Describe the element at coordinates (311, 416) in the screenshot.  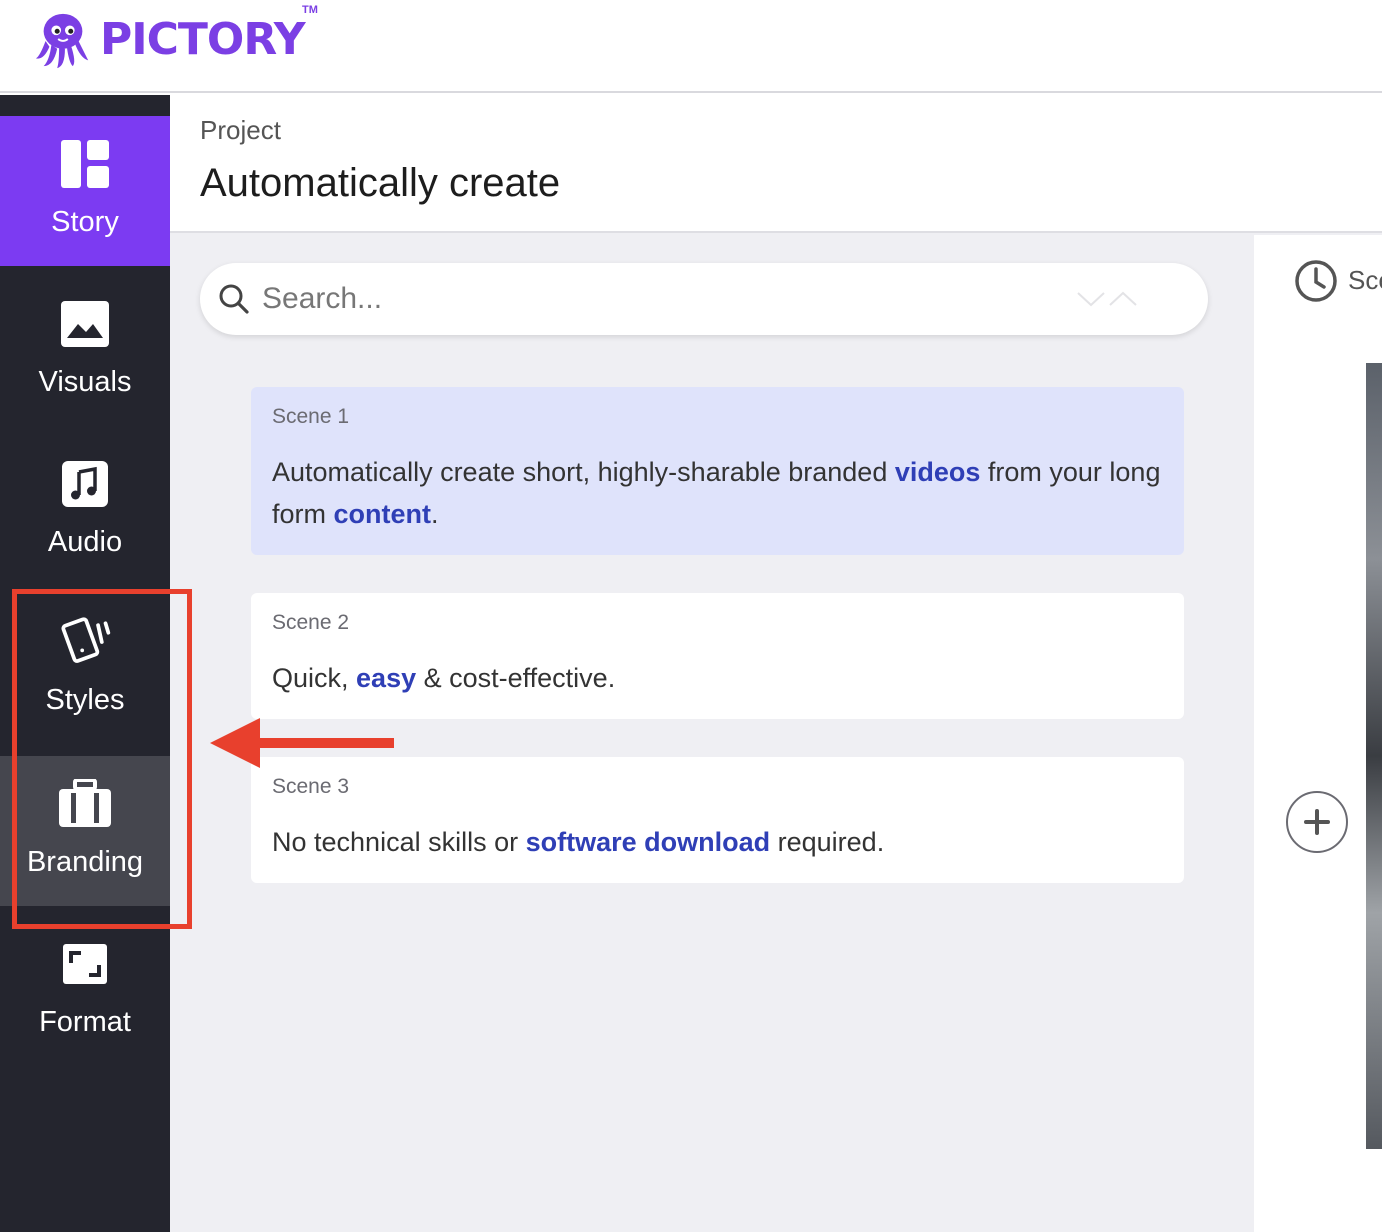
I see `scene-label: Scene 1` at that location.